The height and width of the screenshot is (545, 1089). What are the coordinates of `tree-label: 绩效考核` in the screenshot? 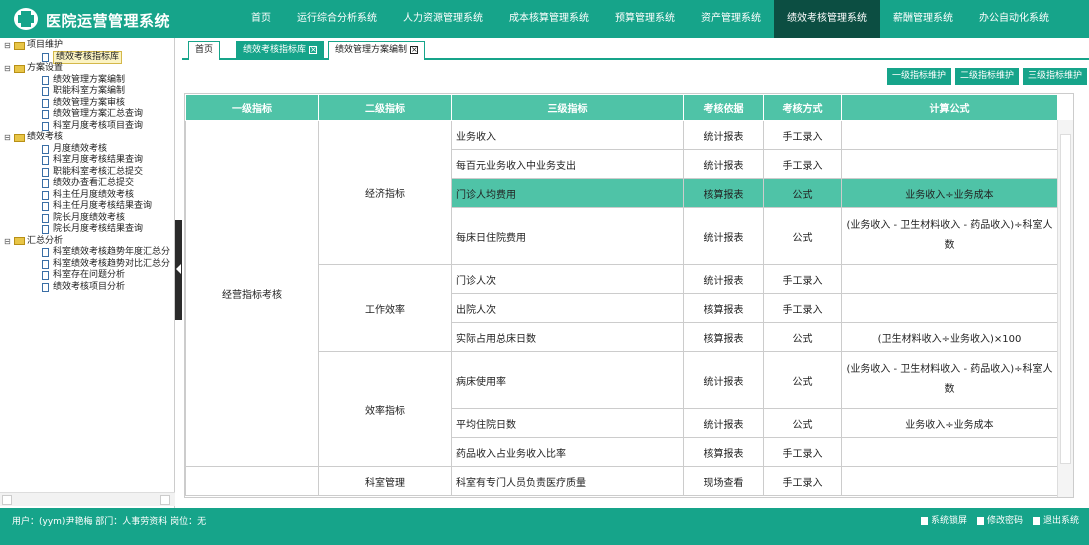 It's located at (45, 137).